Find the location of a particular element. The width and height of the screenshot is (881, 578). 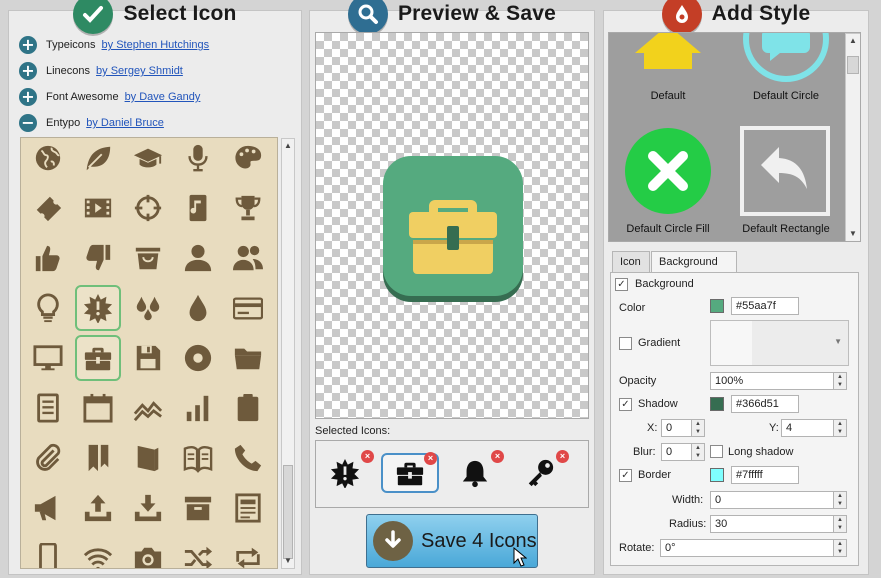

grid-leaf-icon is located at coordinates (98, 159).